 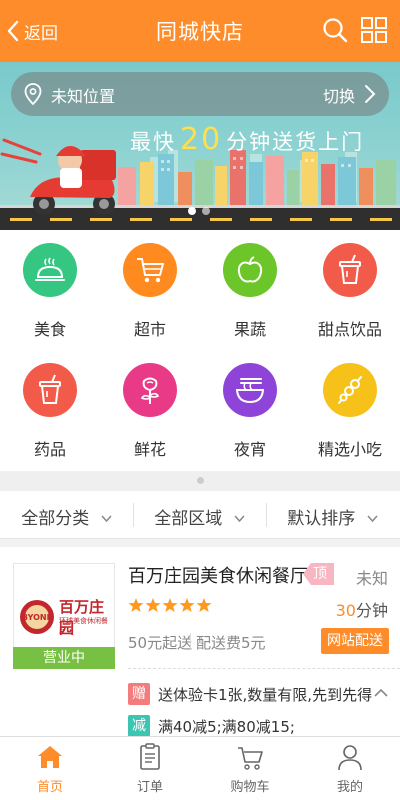 I want to click on rose-icon, so click(x=150, y=390).